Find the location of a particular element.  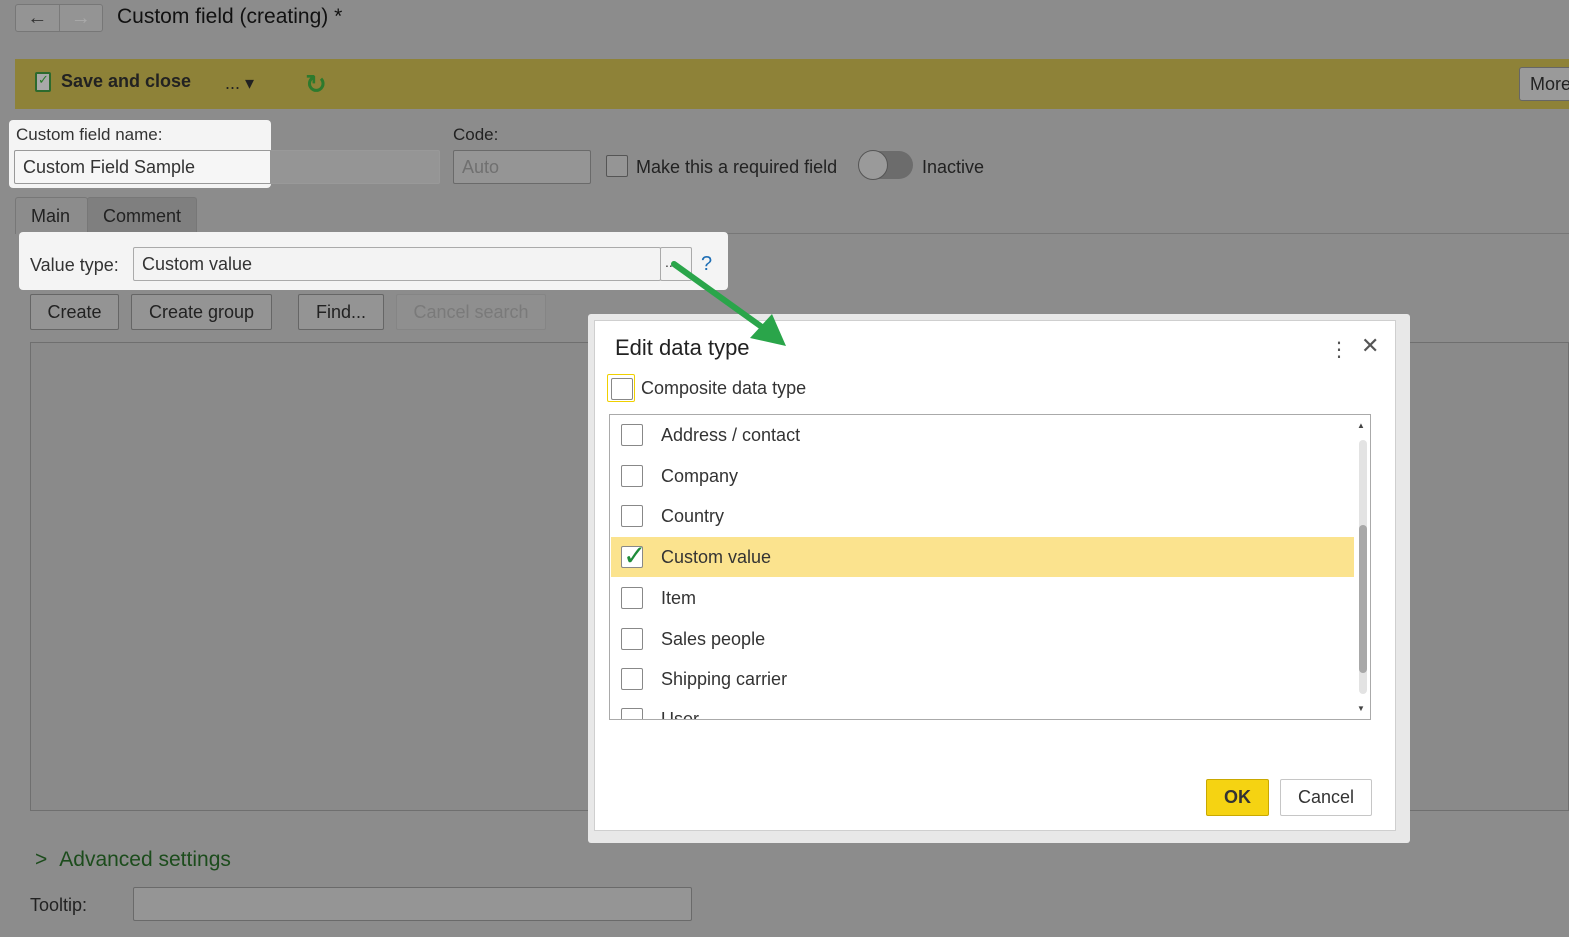

more-vertical-icon: ⋮ is located at coordinates (1339, 349).